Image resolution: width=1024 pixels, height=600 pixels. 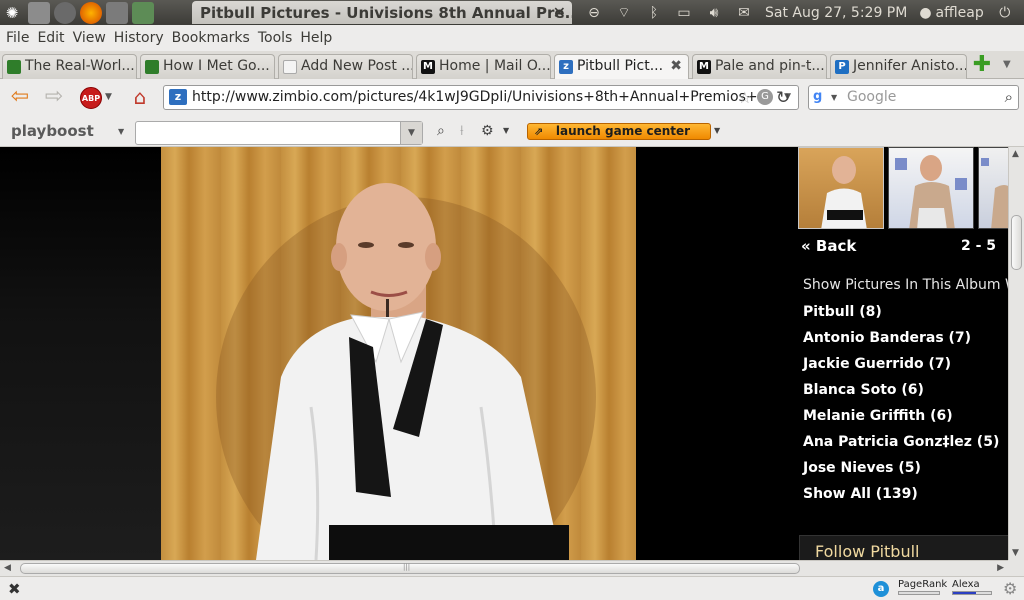 What do you see at coordinates (960, 13) in the screenshot?
I see `user-name: affleap` at bounding box center [960, 13].